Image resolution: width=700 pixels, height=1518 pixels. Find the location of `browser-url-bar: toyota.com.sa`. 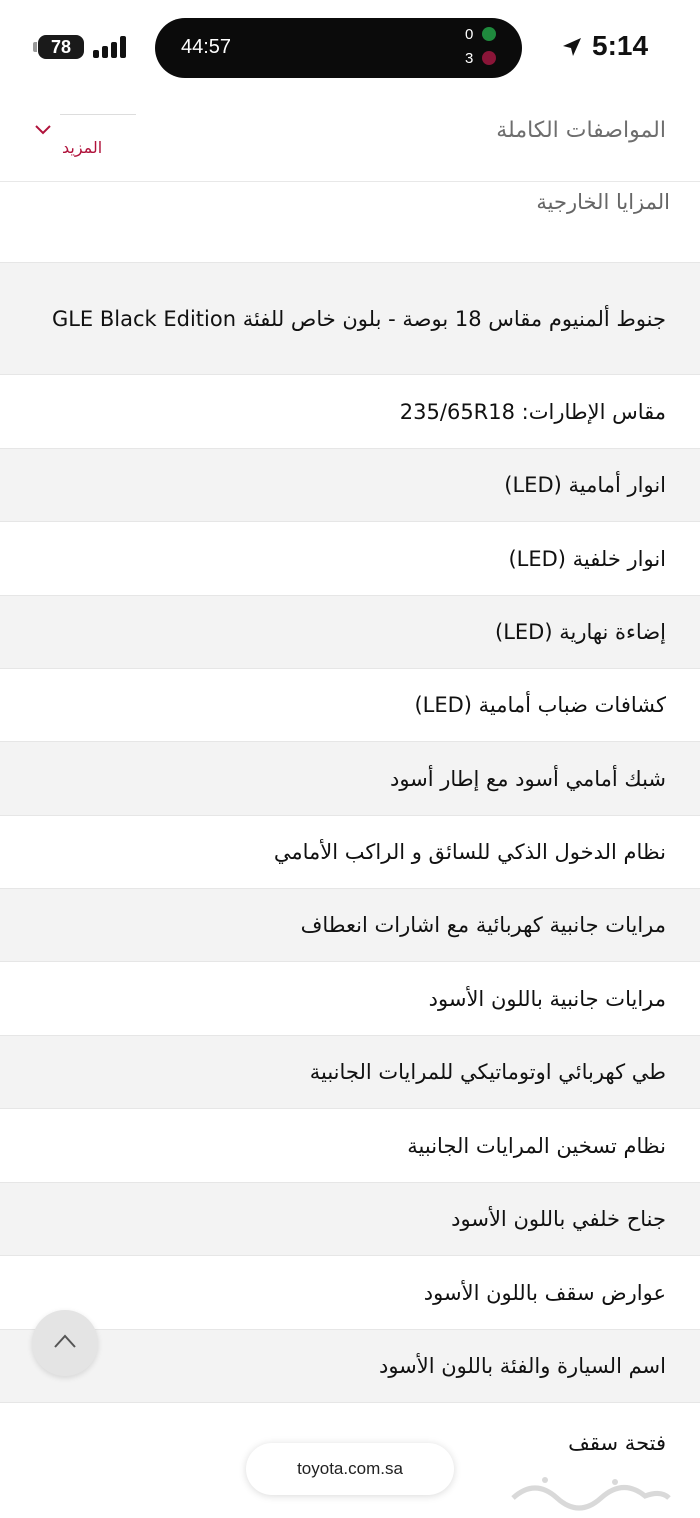

browser-url-bar: toyota.com.sa is located at coordinates (350, 1469).